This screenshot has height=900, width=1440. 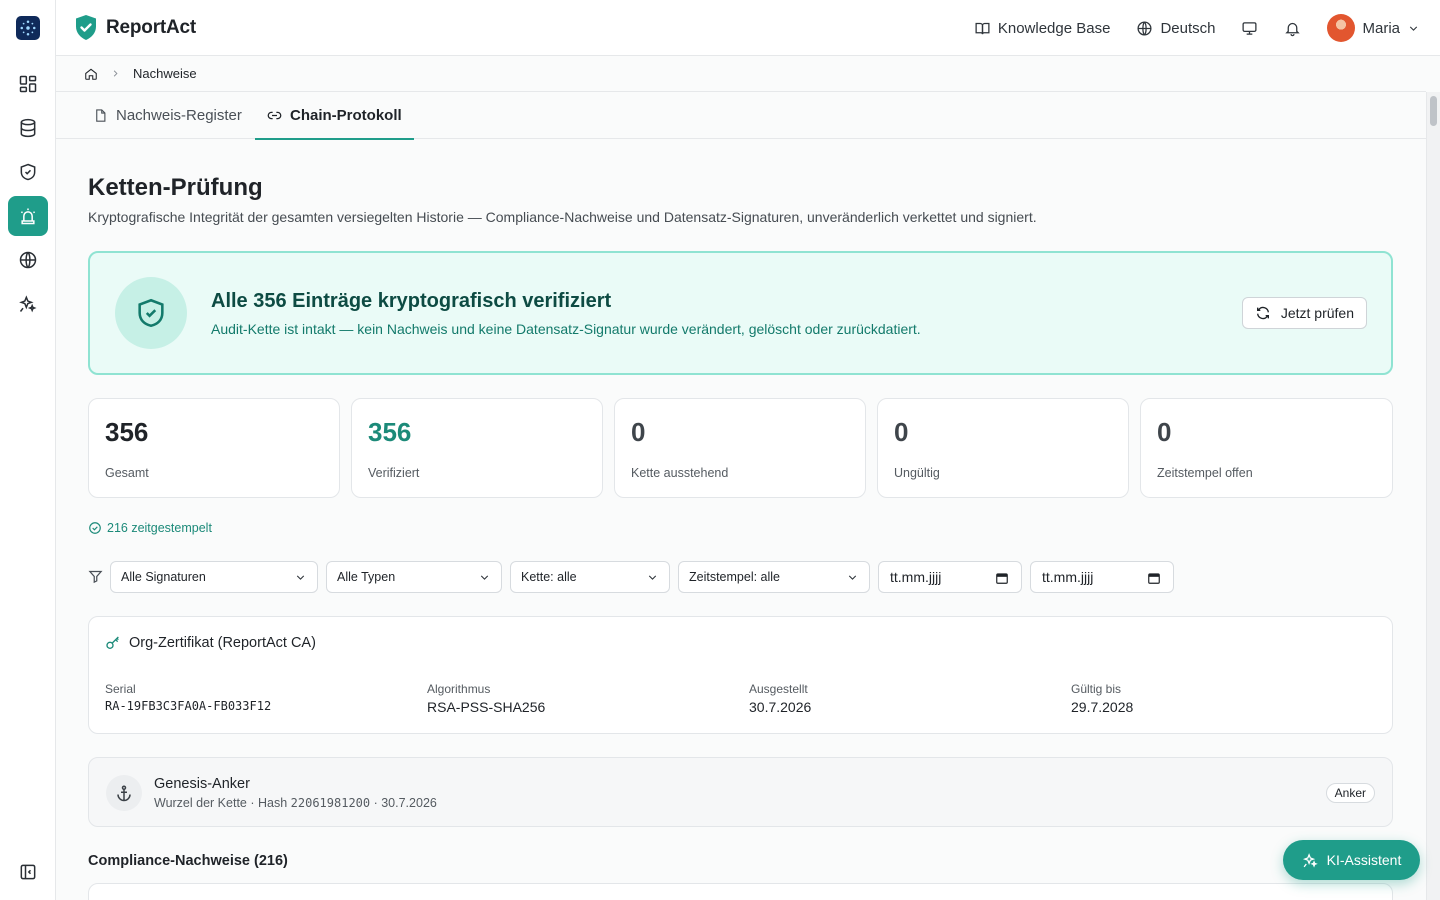 I want to click on sparkles-icon, so click(x=1310, y=860).